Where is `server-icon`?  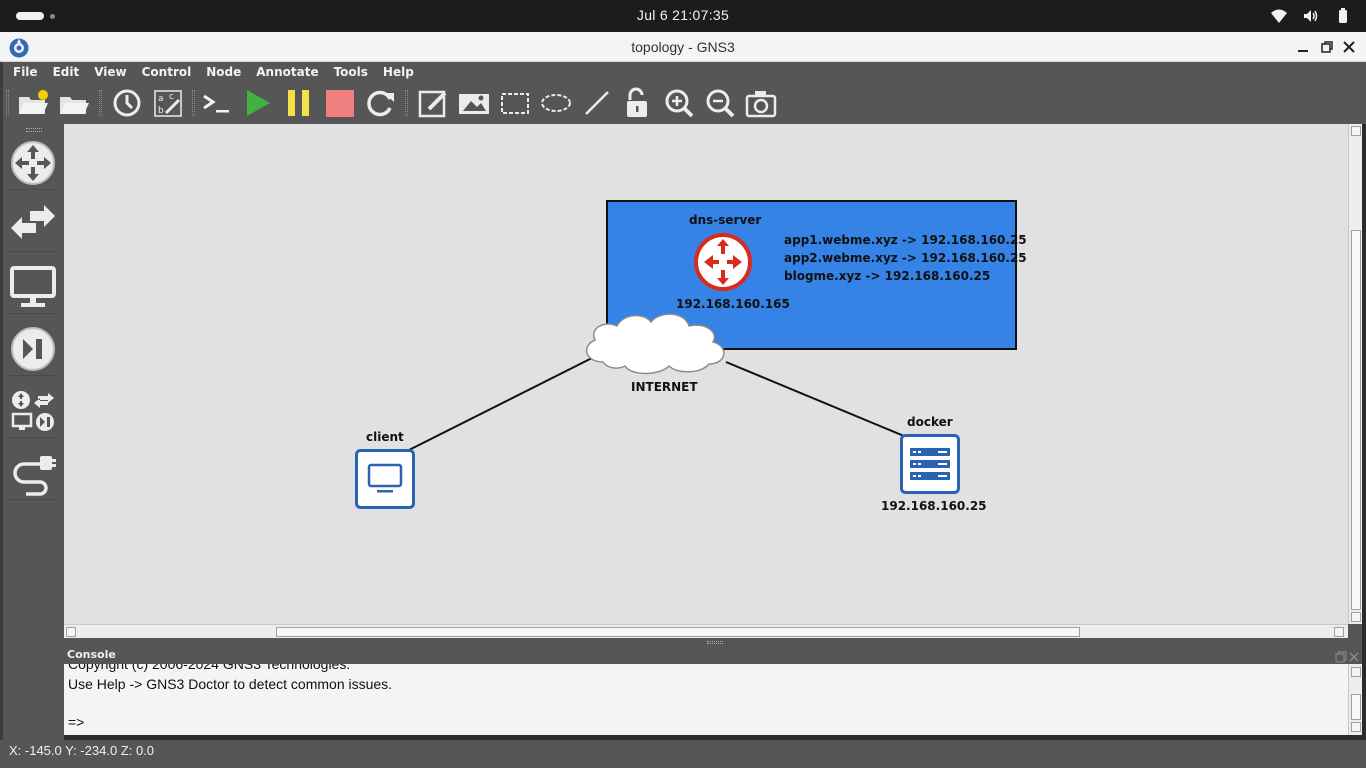
server-icon is located at coordinates (930, 464).